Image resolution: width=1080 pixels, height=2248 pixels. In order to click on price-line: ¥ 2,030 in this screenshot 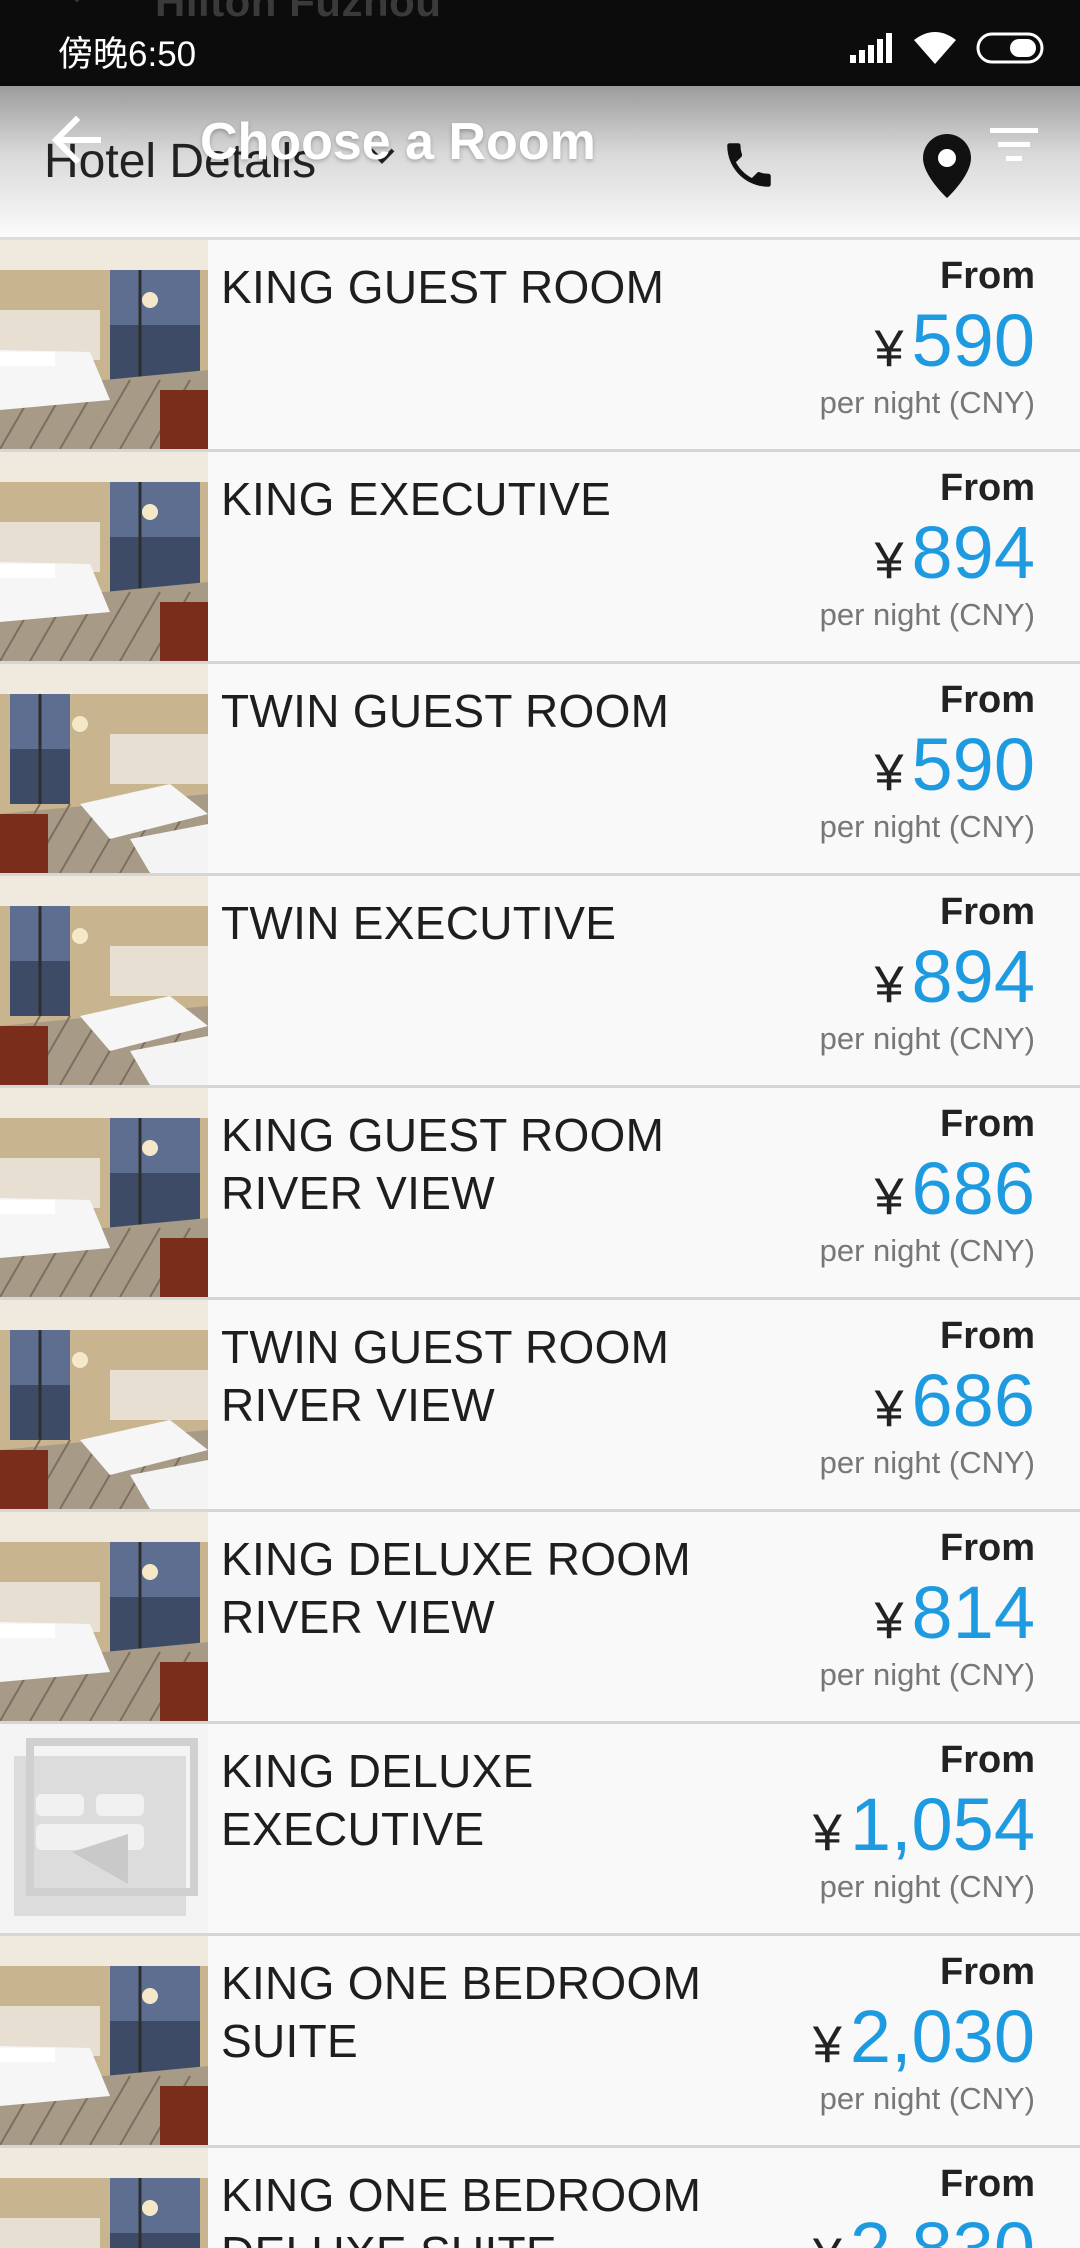, I will do `click(924, 2037)`.